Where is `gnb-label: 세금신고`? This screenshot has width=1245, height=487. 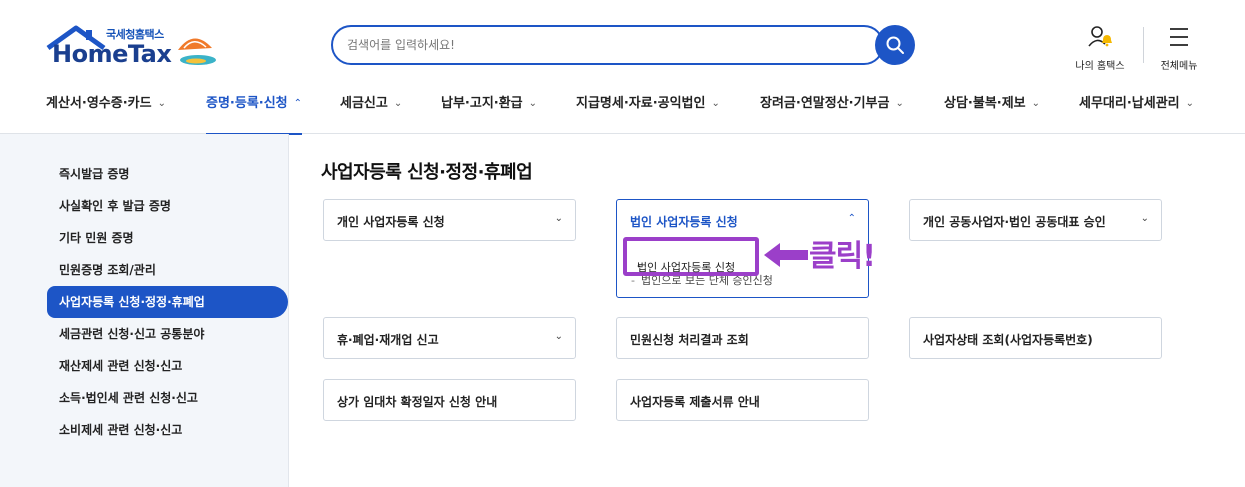
gnb-label: 세금신고 is located at coordinates (364, 103).